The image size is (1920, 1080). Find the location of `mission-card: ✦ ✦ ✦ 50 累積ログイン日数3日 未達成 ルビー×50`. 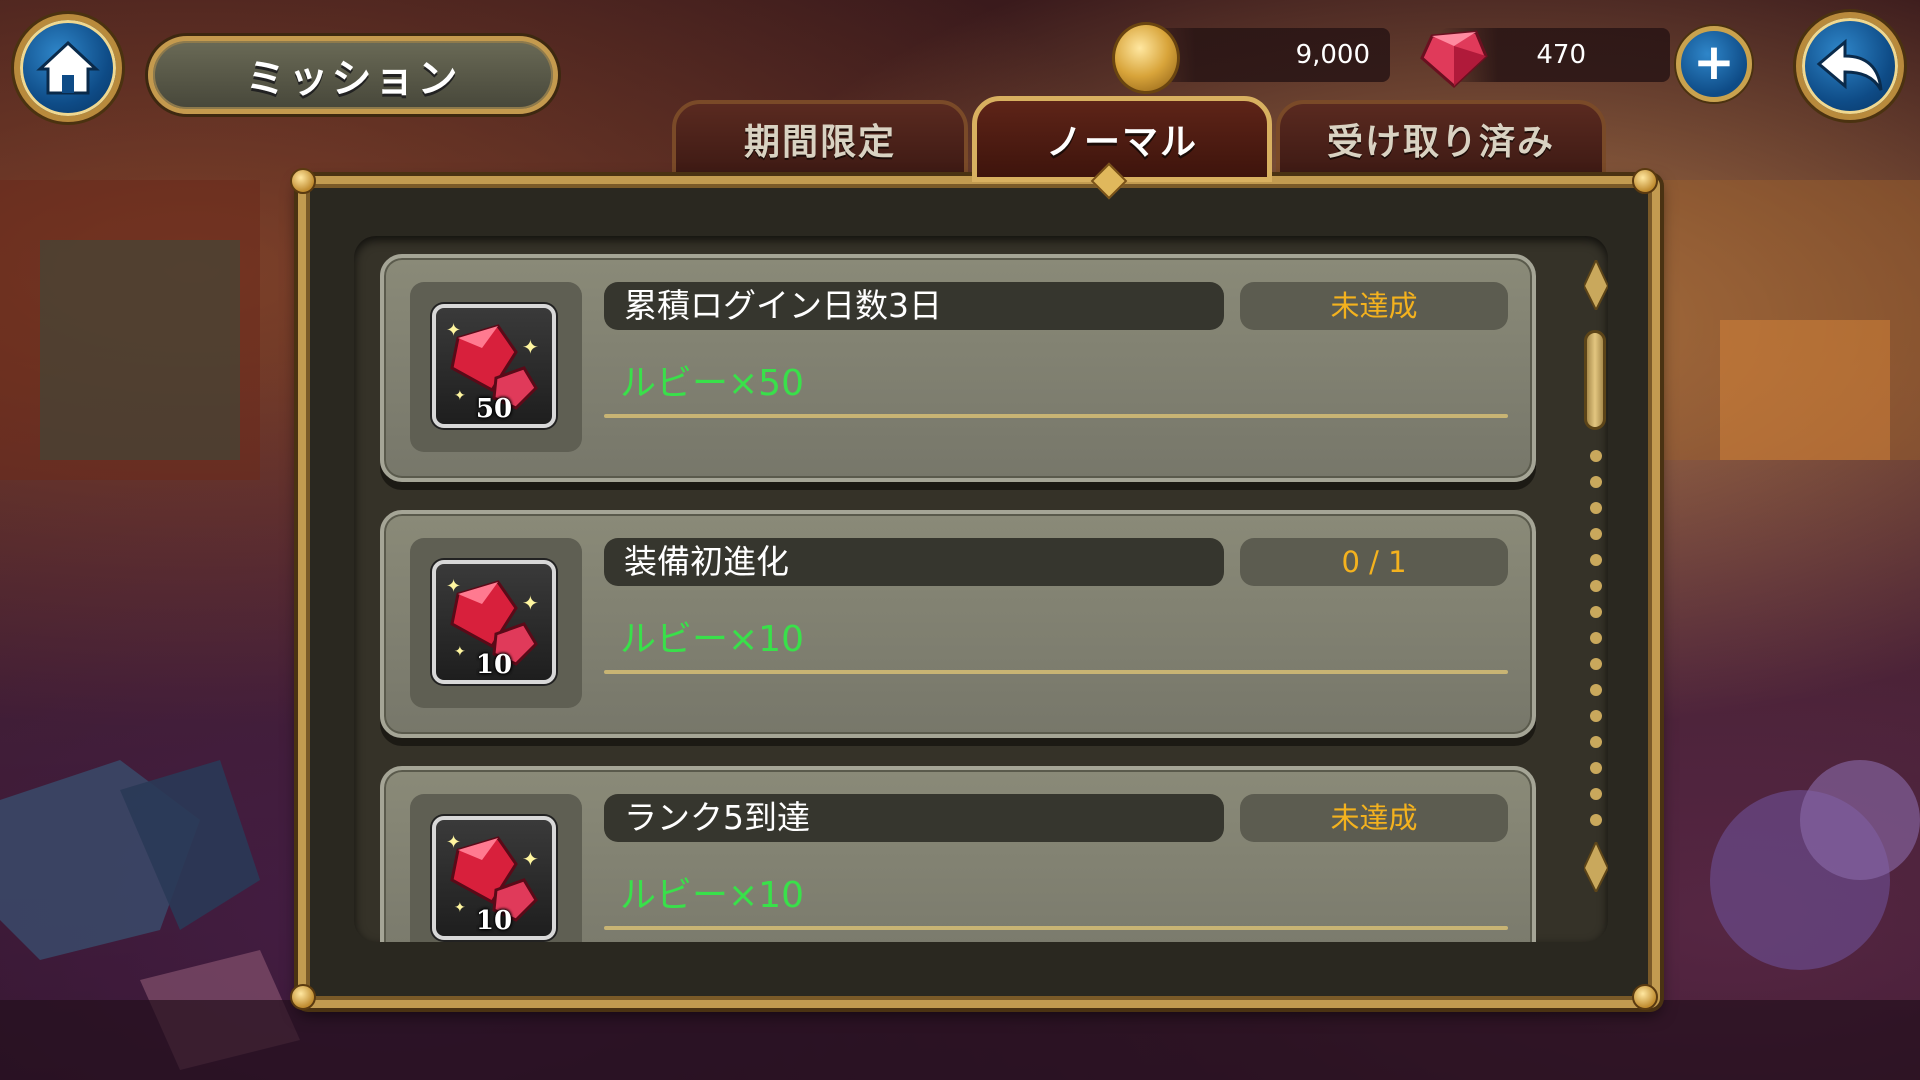

mission-card: ✦ ✦ ✦ 50 累積ログイン日数3日 未達成 ルビー×50 is located at coordinates (958, 368).